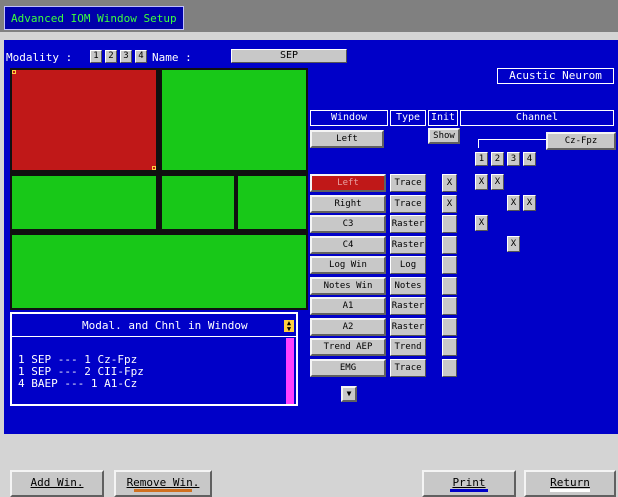 The image size is (618, 497). I want to click on add-window-button: Add Win., so click(57, 483).